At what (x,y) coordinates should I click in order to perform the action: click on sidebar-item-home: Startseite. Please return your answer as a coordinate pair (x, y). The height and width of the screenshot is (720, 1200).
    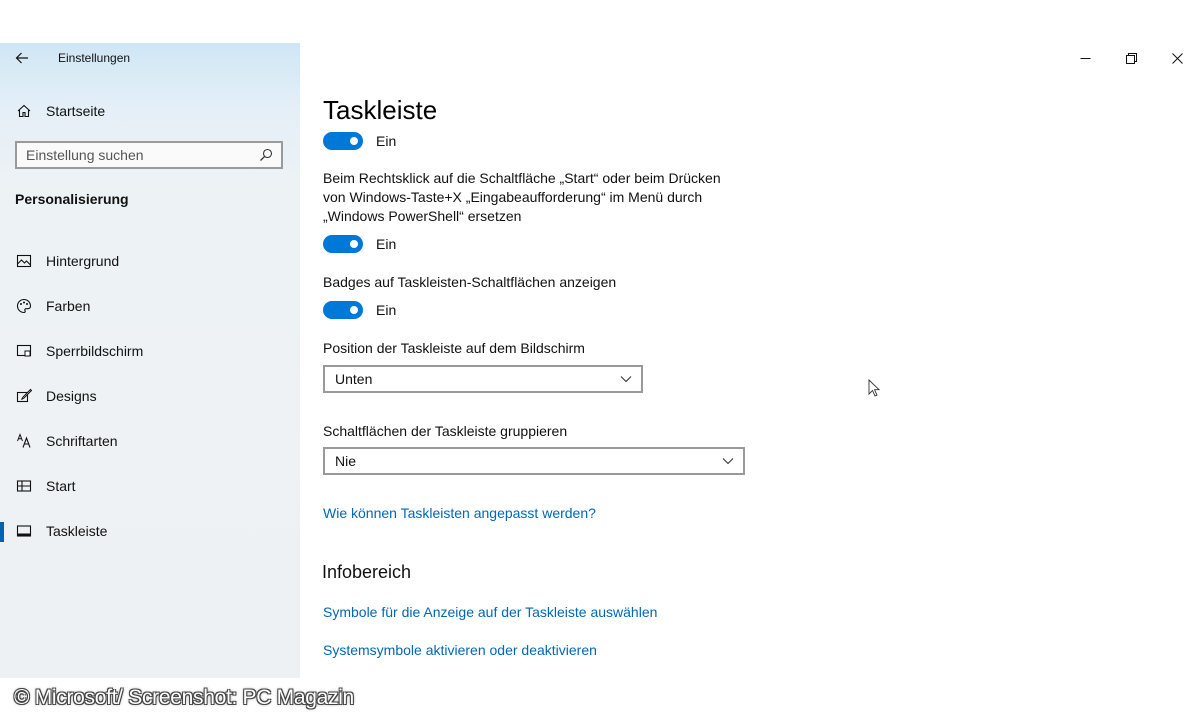
    Looking at the image, I should click on (150, 111).